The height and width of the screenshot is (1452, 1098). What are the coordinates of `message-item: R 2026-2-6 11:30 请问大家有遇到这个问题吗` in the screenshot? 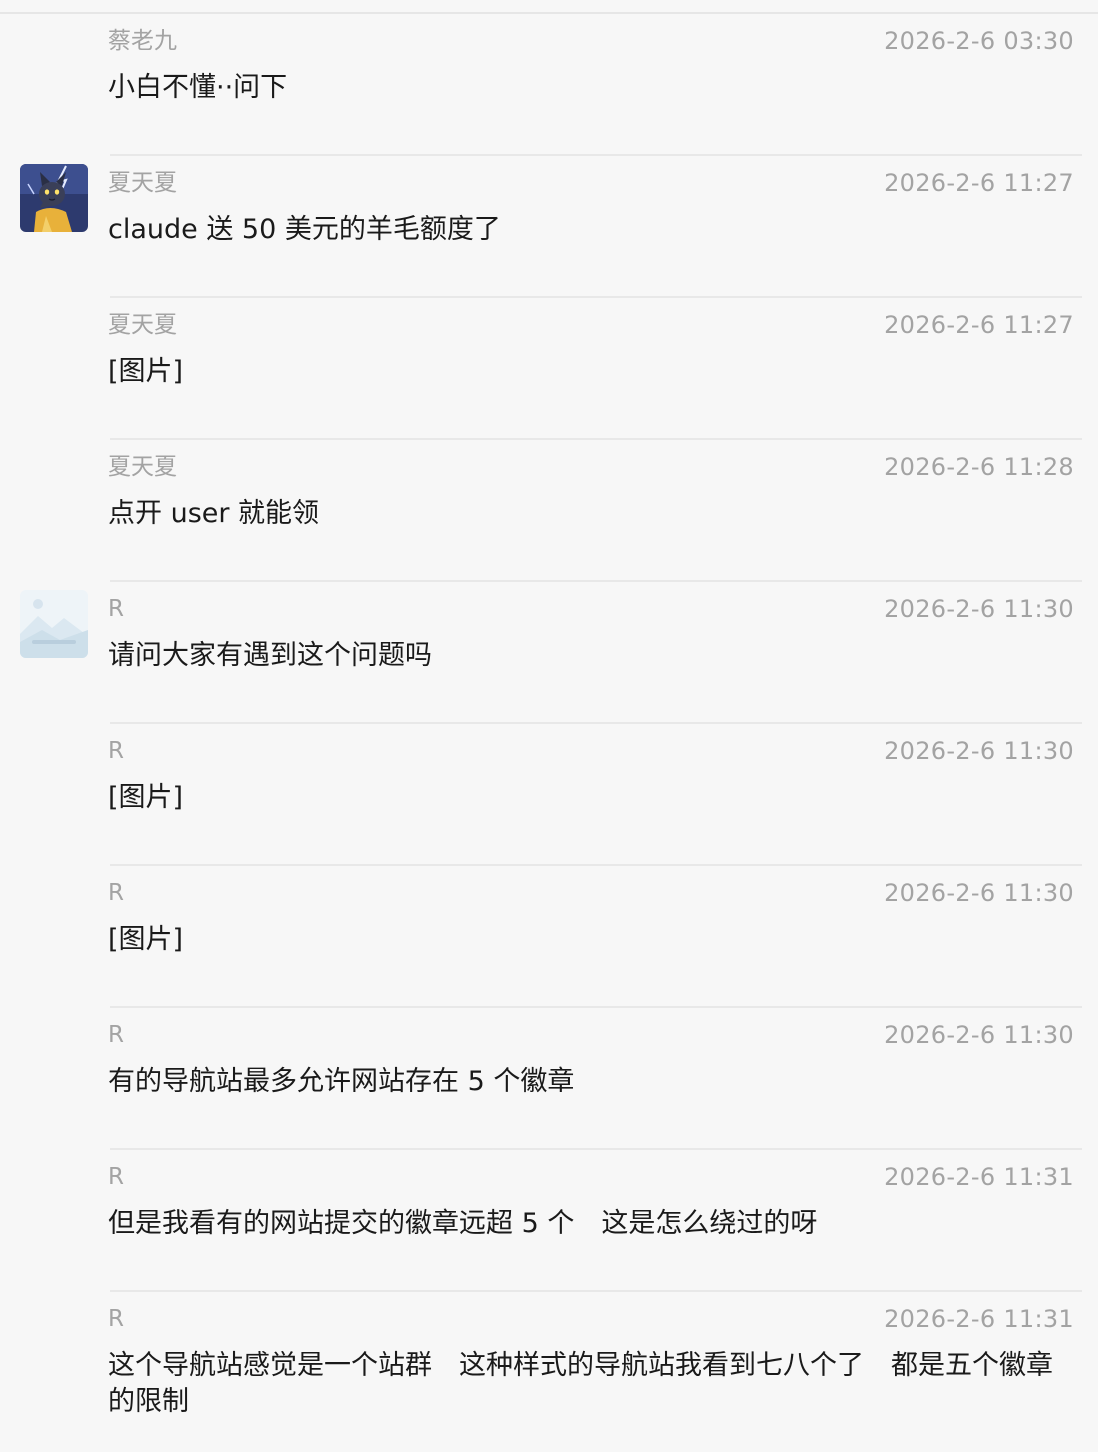 It's located at (549, 653).